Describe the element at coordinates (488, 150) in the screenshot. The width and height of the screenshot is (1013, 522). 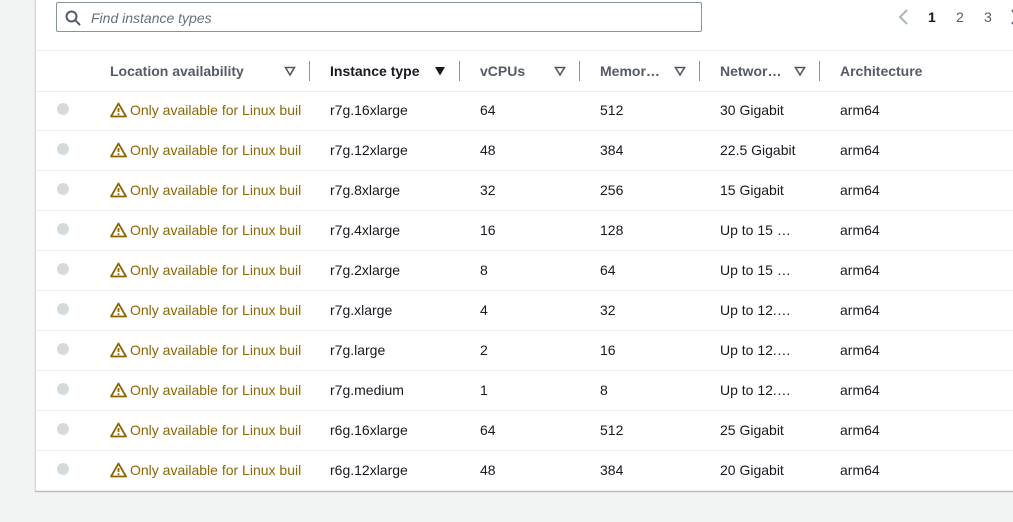
I see `vcpus-cell: 48` at that location.